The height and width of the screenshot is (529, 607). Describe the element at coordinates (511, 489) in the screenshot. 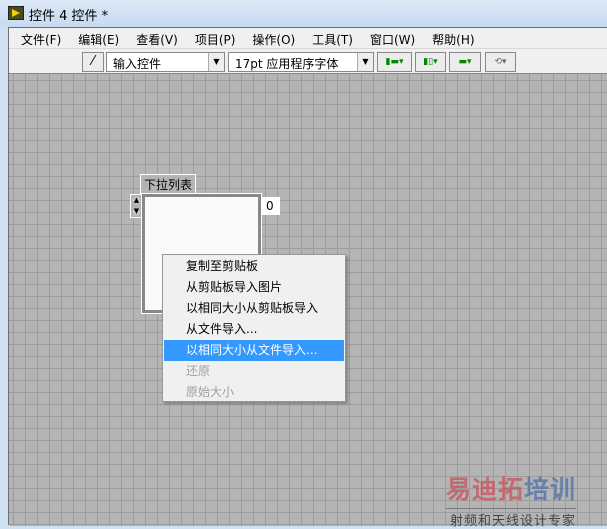

I see `watermark-brand: 易迪拓培训` at that location.